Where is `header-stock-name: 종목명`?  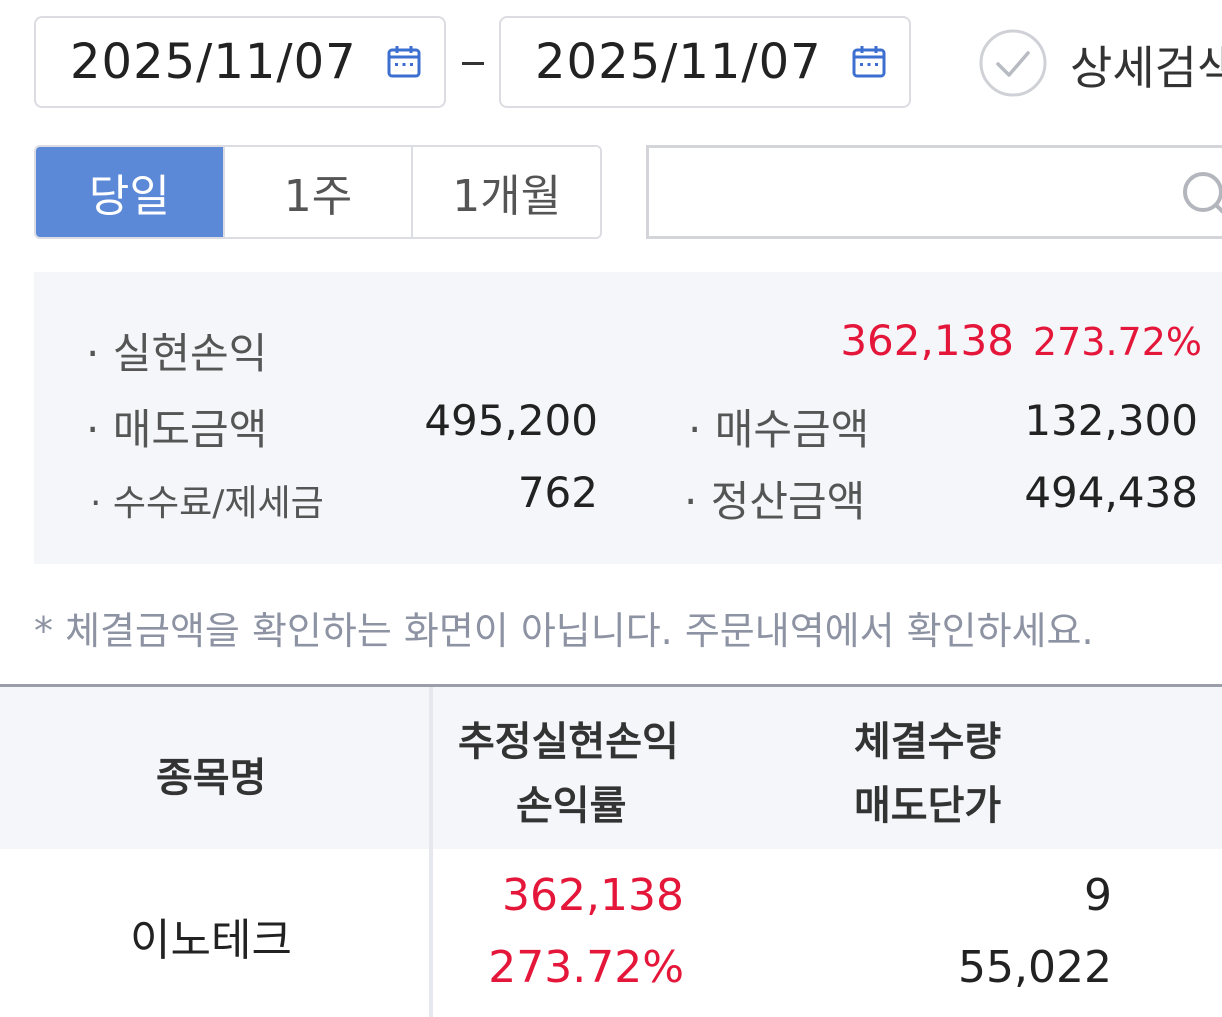 header-stock-name: 종목명 is located at coordinates (211, 778).